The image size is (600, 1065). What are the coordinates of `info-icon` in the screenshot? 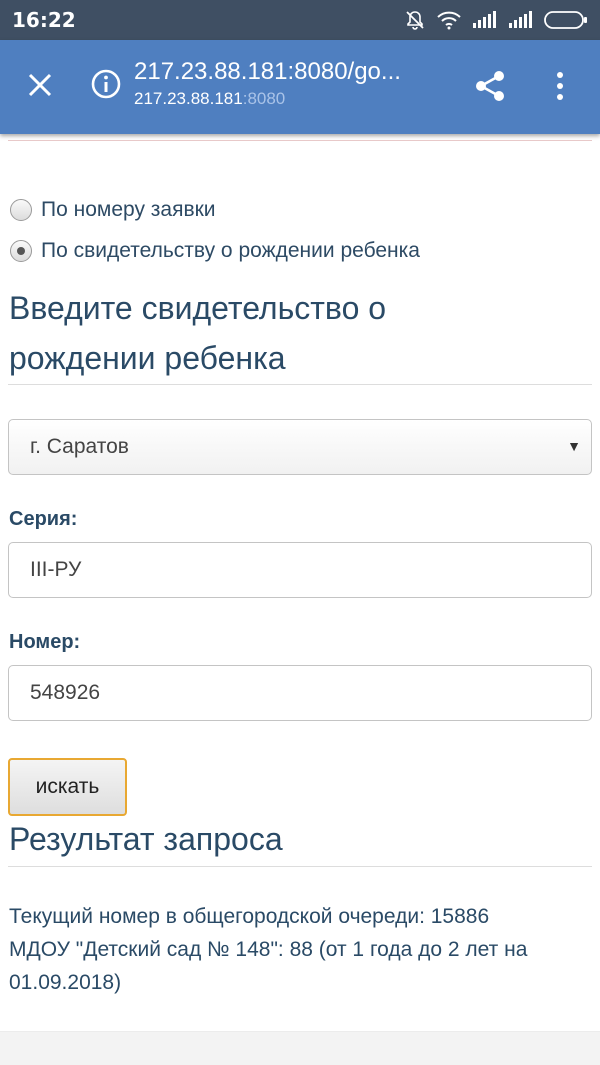 It's located at (106, 86).